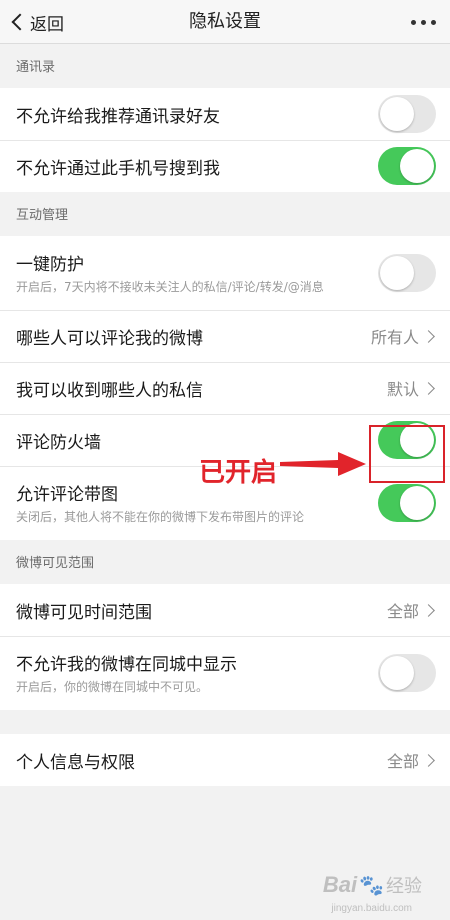  Describe the element at coordinates (36, 67) in the screenshot. I see `section-header-contacts: 通讯录` at that location.